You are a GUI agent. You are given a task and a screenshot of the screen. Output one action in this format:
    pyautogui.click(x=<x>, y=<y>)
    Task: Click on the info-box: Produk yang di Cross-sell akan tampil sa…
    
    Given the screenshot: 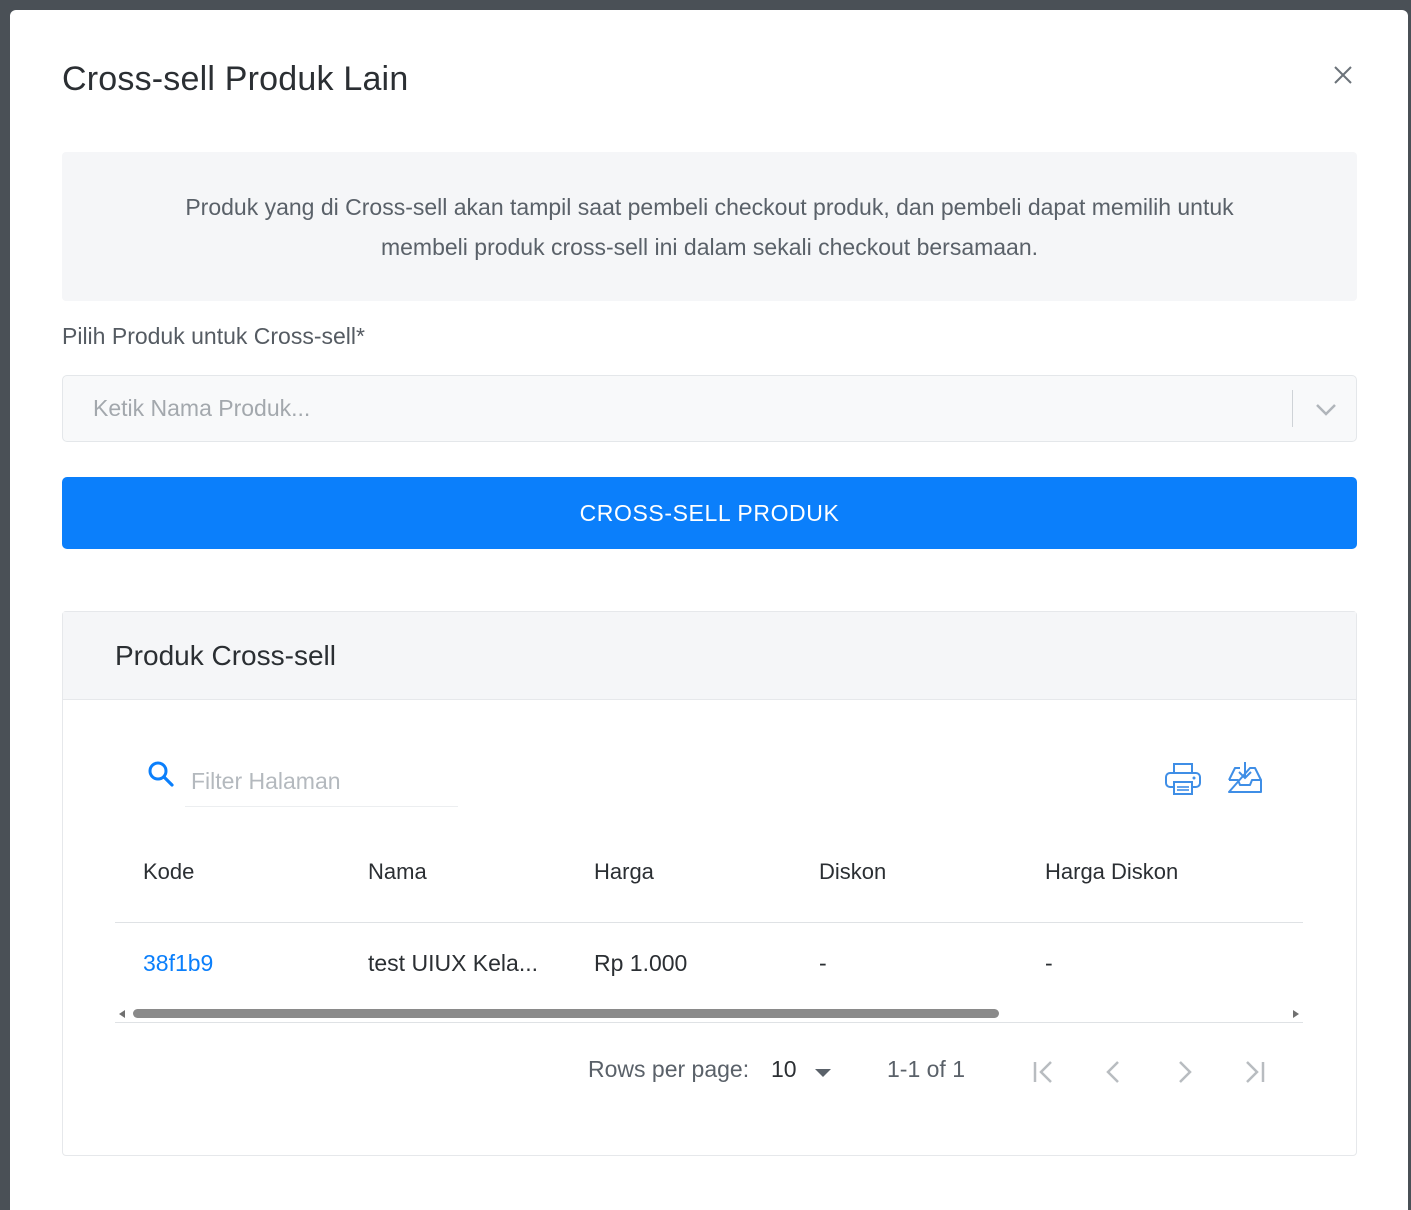 What is the action you would take?
    pyautogui.click(x=709, y=226)
    